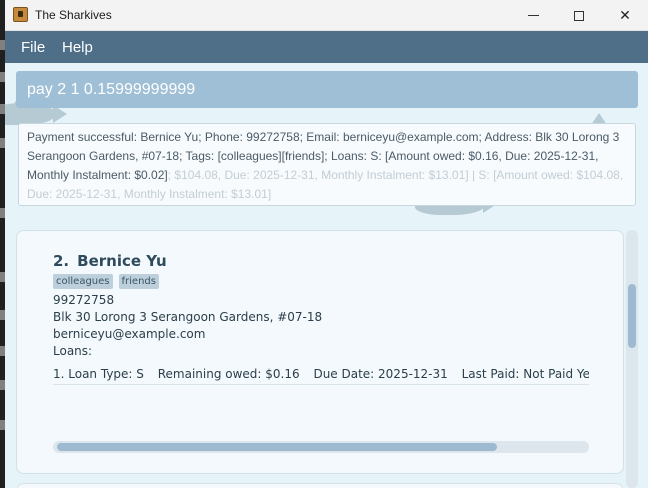 This screenshot has height=488, width=648. I want to click on window-title: The Sharkives, so click(73, 15).